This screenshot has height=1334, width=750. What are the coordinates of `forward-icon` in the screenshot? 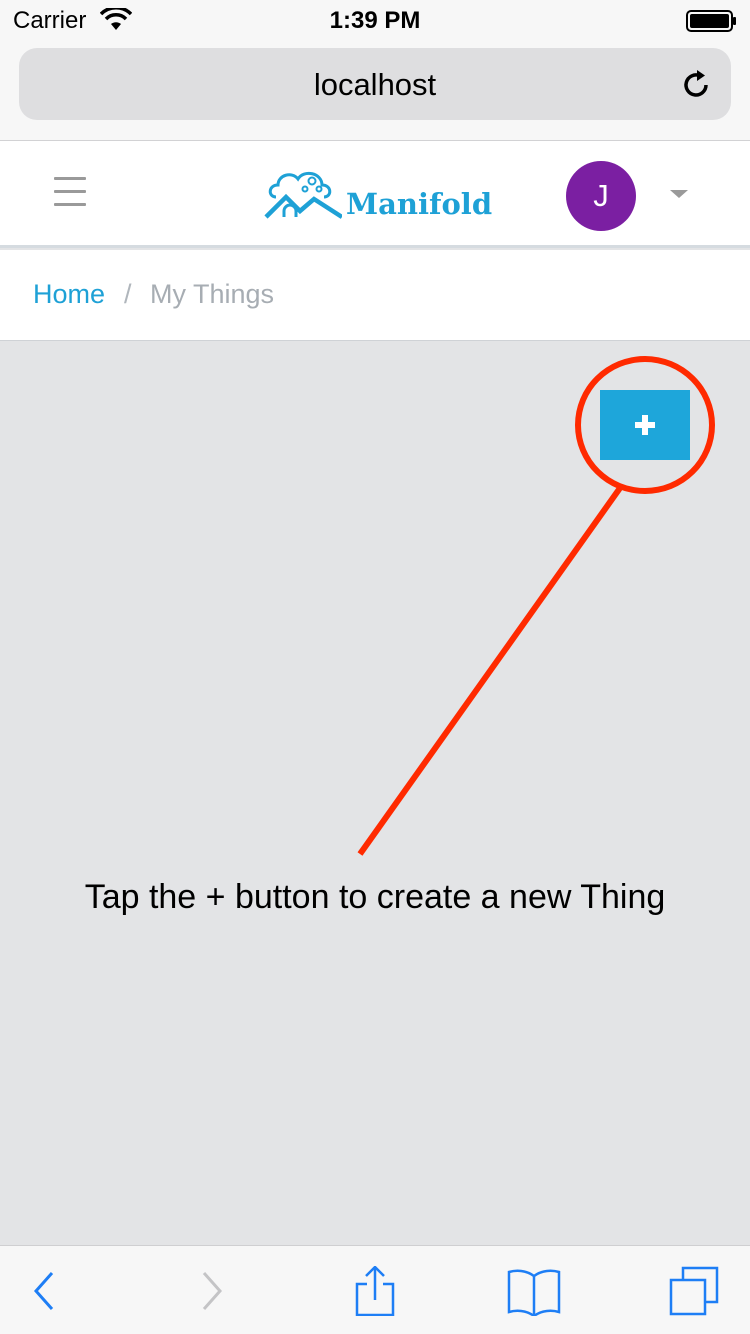 It's located at (212, 1291).